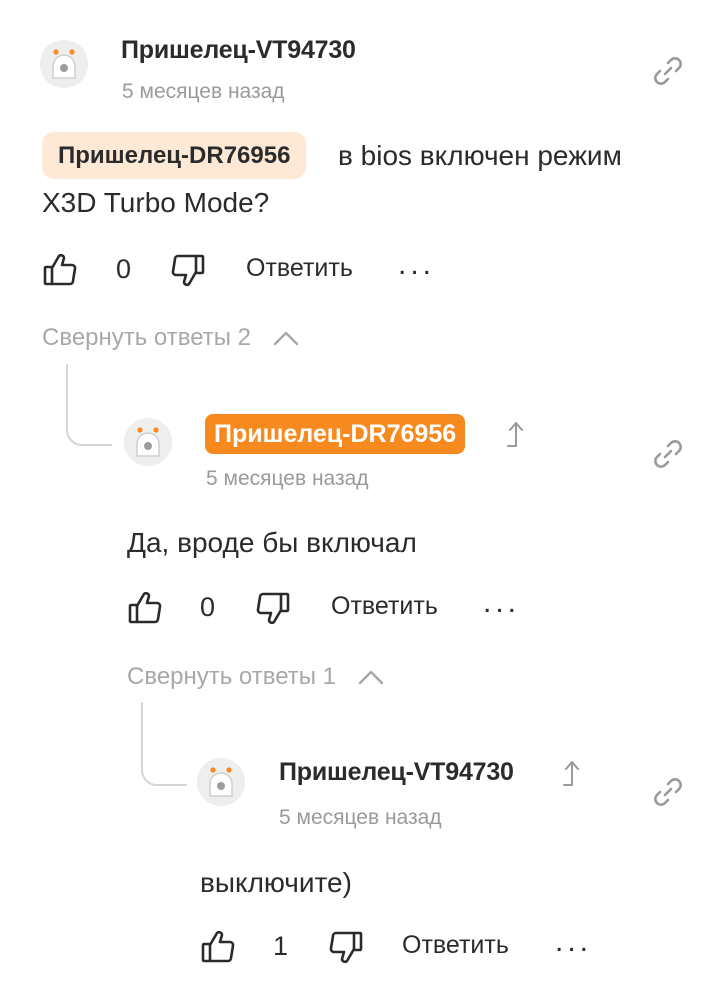 The width and height of the screenshot is (725, 999). Describe the element at coordinates (480, 155) in the screenshot. I see `comment-text-line: в bios включен режим` at that location.